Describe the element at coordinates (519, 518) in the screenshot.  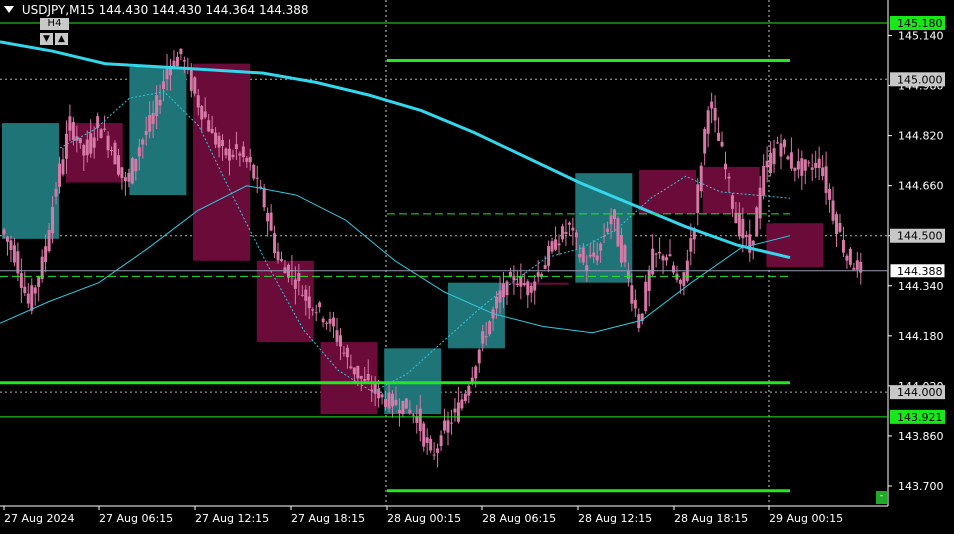
I see `x-tick-label: 28 Aug 06:15` at that location.